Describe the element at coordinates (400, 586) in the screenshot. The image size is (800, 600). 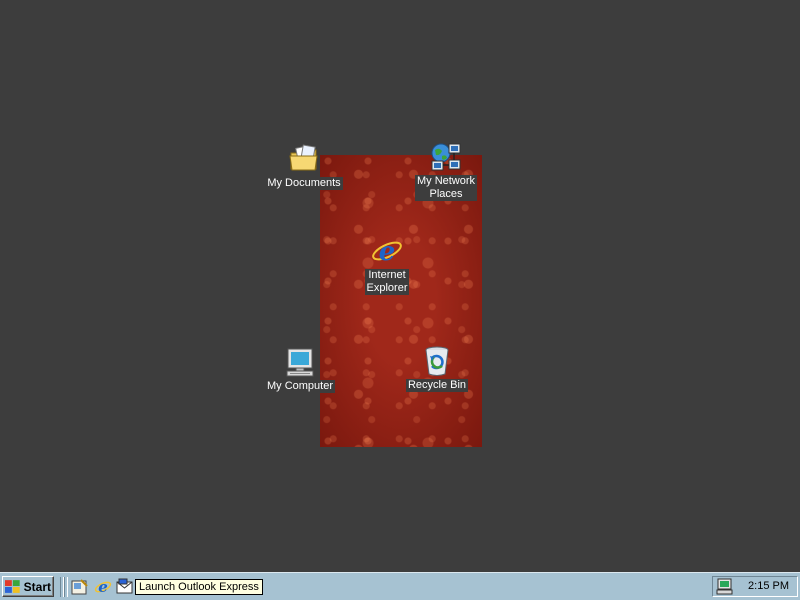
I see `taskbar: Start e 2:15 PM` at that location.